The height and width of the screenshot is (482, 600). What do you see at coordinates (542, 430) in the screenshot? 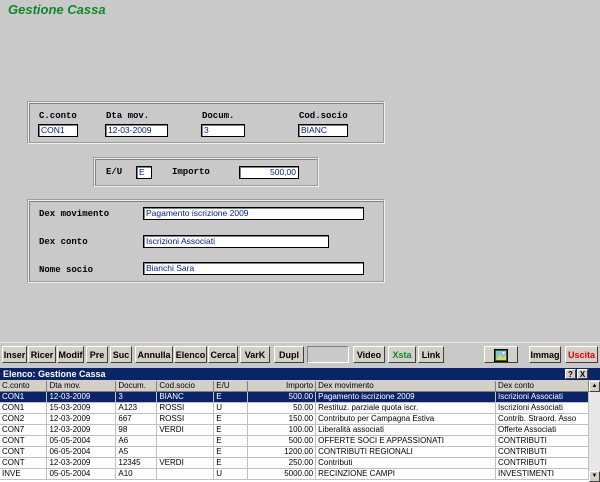
I see `table-cell: Offerte Associati` at bounding box center [542, 430].